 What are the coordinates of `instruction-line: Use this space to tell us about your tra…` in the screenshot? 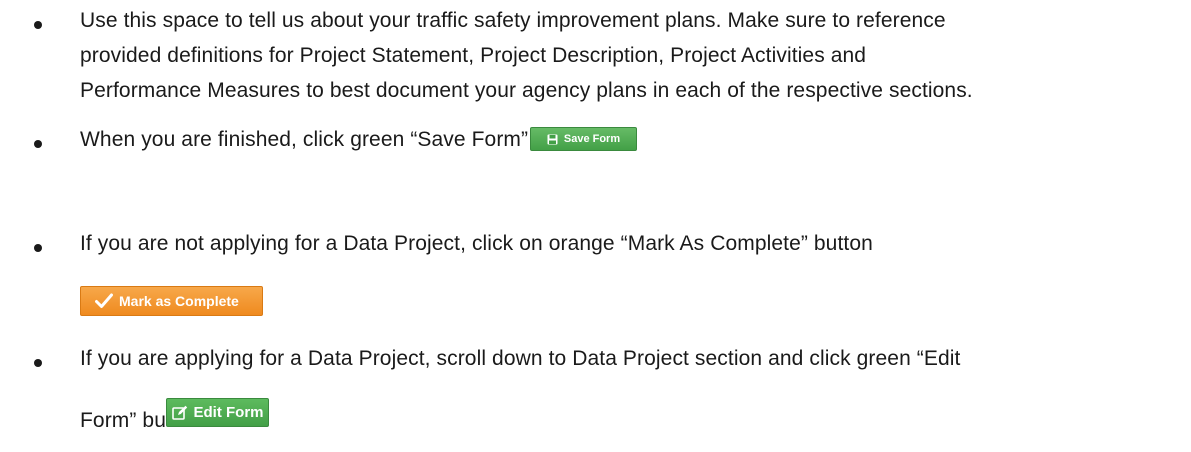 It's located at (513, 20).